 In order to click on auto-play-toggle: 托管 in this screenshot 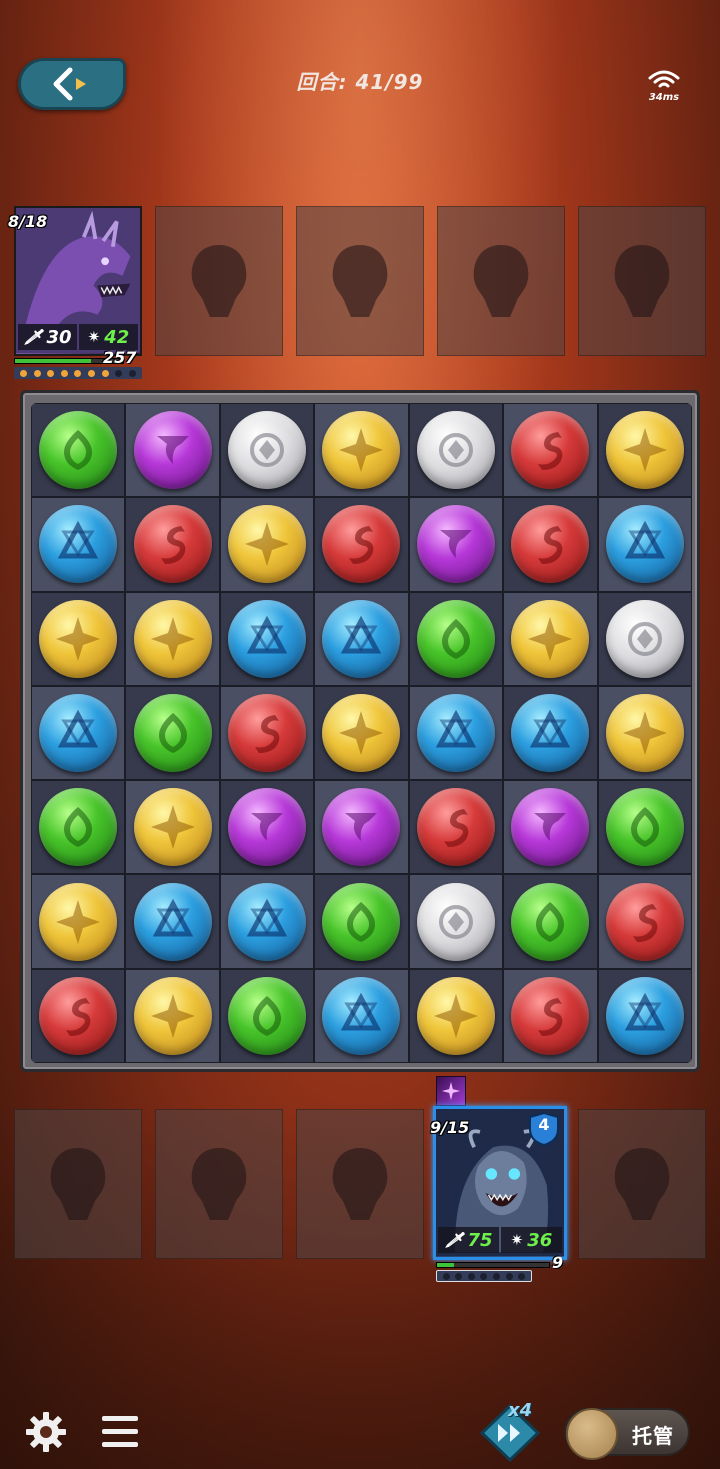, I will do `click(627, 1434)`.